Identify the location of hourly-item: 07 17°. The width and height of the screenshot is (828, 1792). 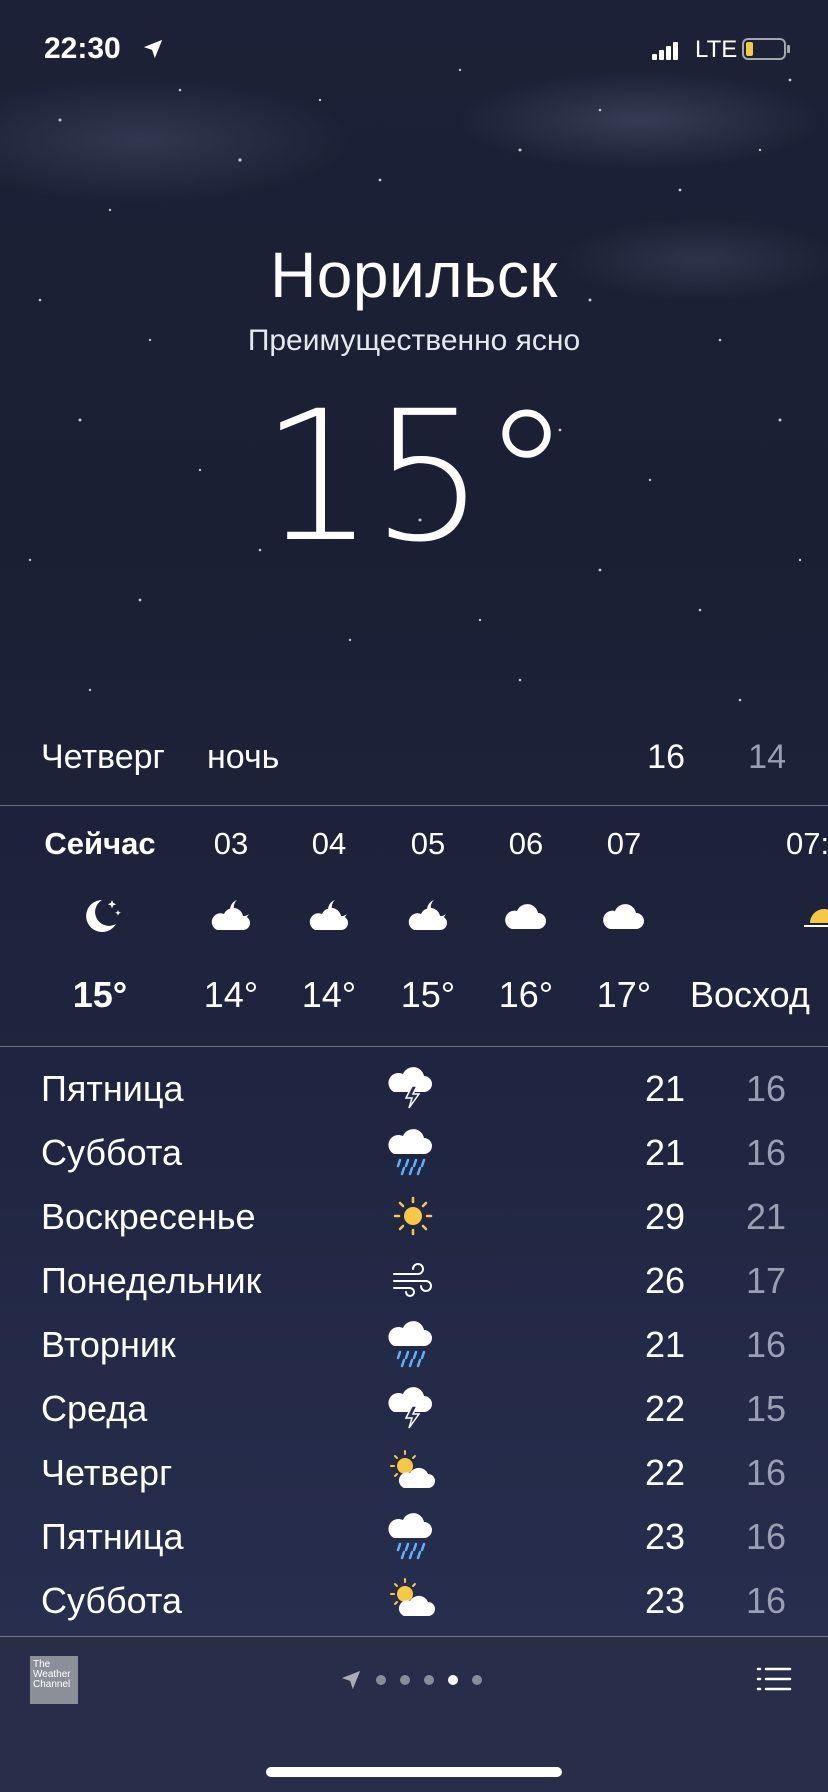
(624, 921).